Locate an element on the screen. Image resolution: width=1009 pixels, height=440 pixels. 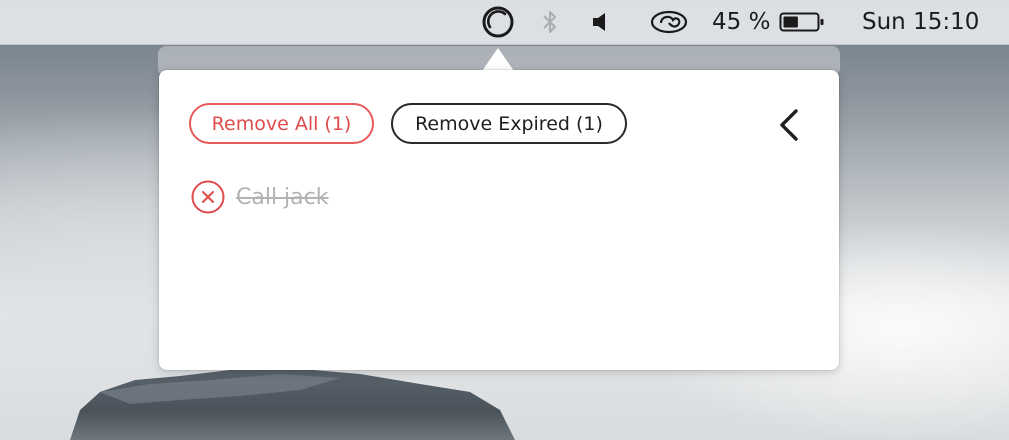
creative-cloud-icon is located at coordinates (669, 22).